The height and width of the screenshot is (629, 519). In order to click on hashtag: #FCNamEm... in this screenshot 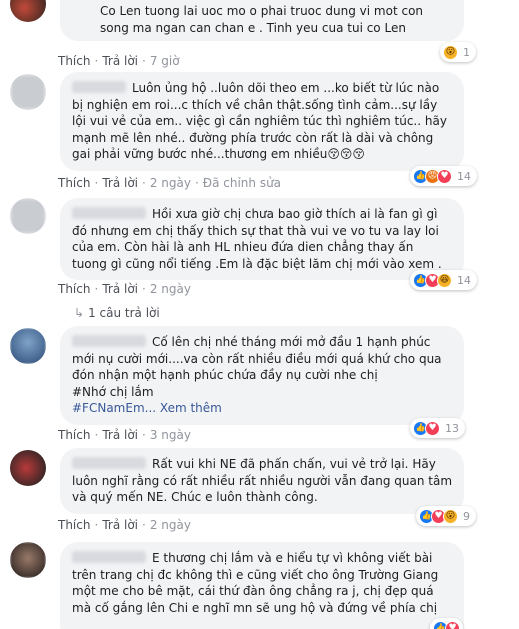, I will do `click(114, 408)`.